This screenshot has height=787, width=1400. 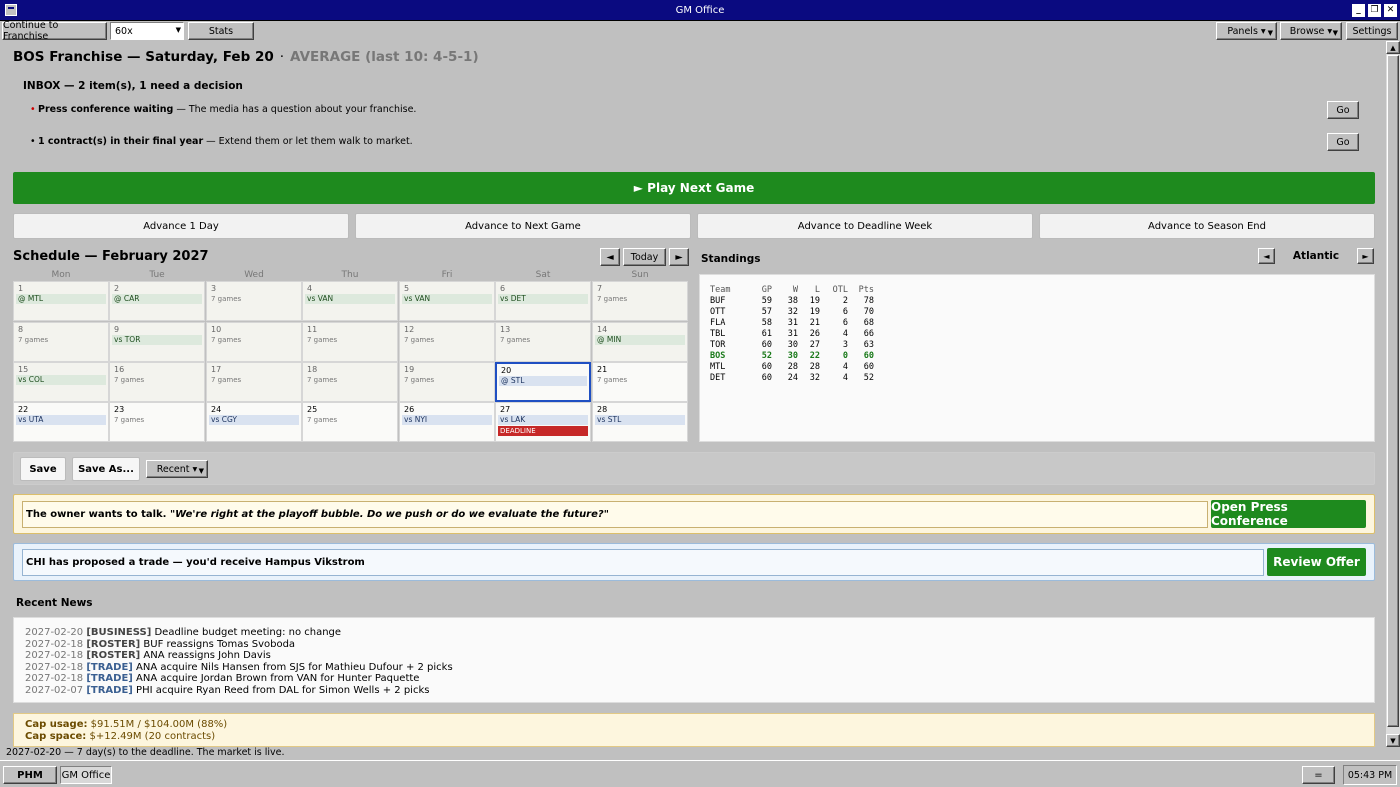 I want to click on advance-deadline-week-button: Advance to Deadline Week, so click(x=865, y=226).